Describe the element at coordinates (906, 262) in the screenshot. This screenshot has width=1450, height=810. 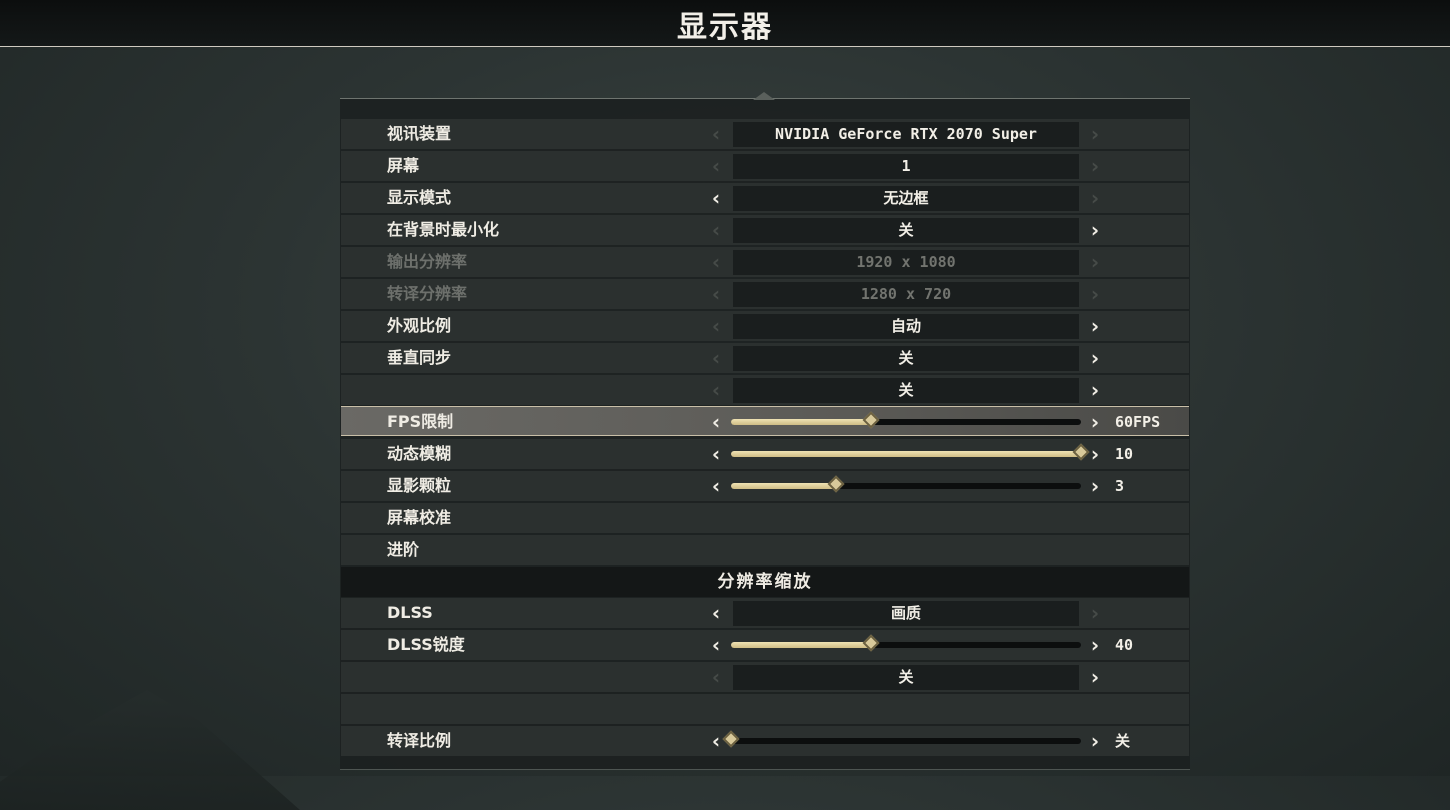
I see `setting-value: 1920 x 1080` at that location.